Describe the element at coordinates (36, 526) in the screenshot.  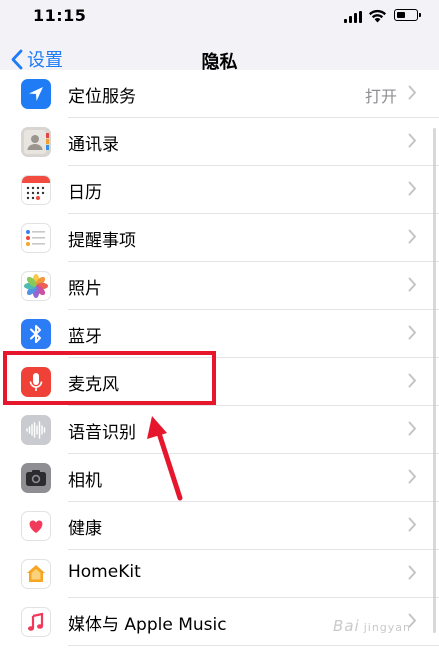
I see `heart-icon` at that location.